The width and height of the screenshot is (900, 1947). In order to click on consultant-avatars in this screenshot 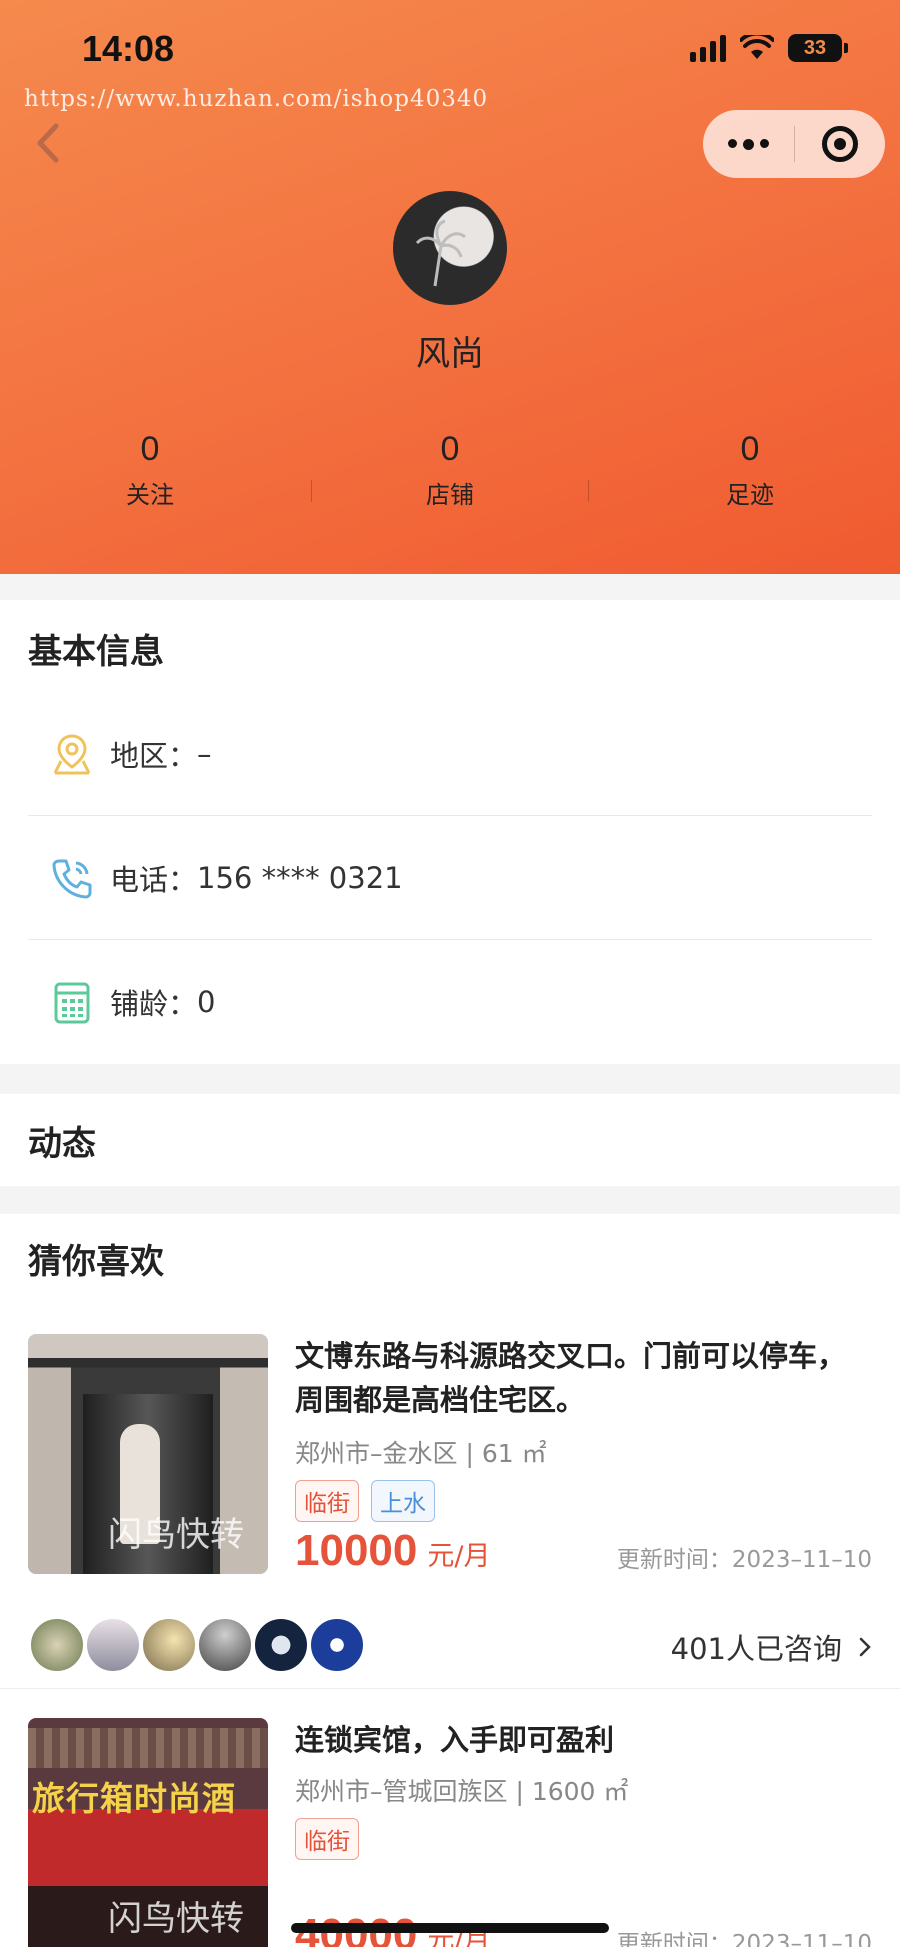, I will do `click(197, 1645)`.